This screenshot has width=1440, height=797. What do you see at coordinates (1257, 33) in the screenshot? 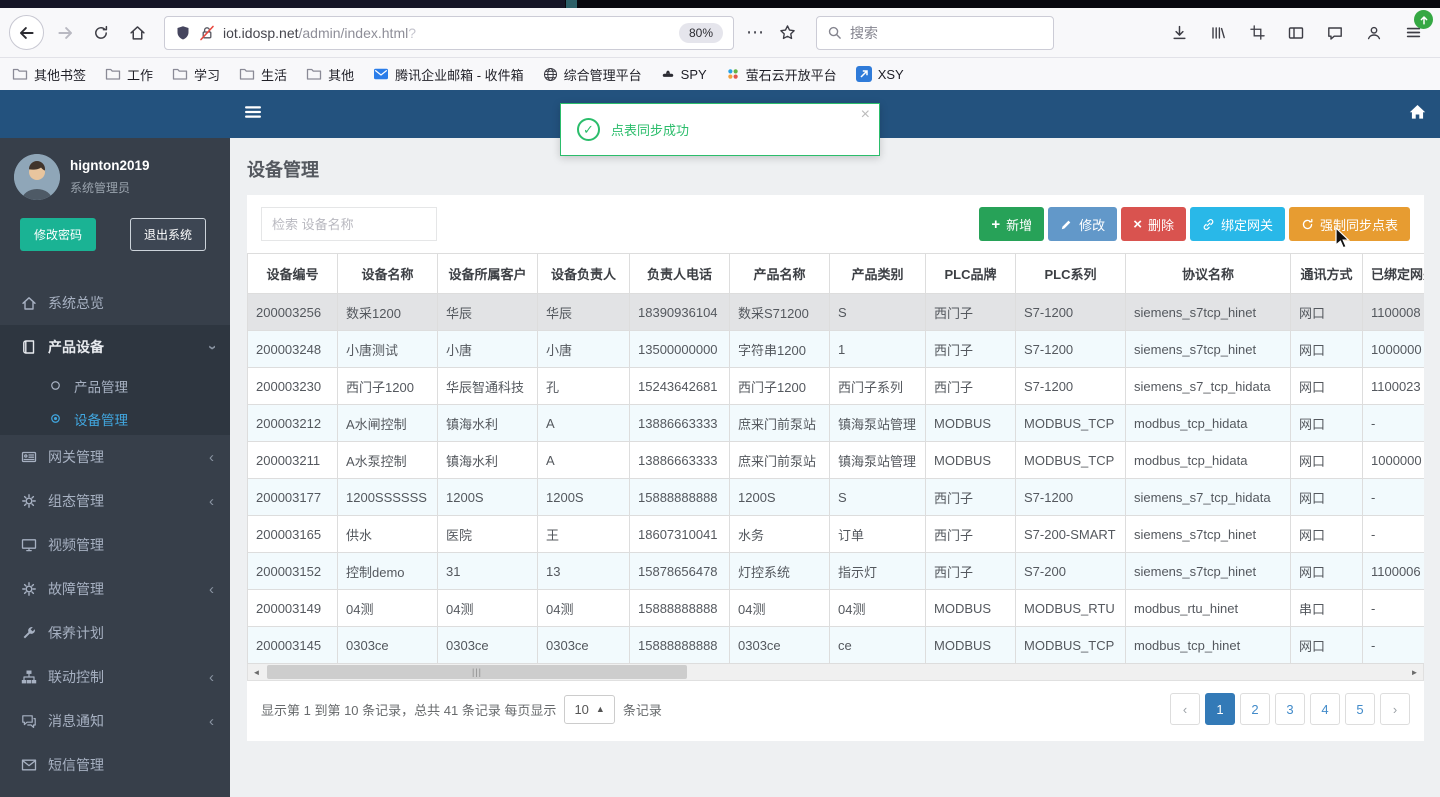
I see `screenshot-button` at bounding box center [1257, 33].